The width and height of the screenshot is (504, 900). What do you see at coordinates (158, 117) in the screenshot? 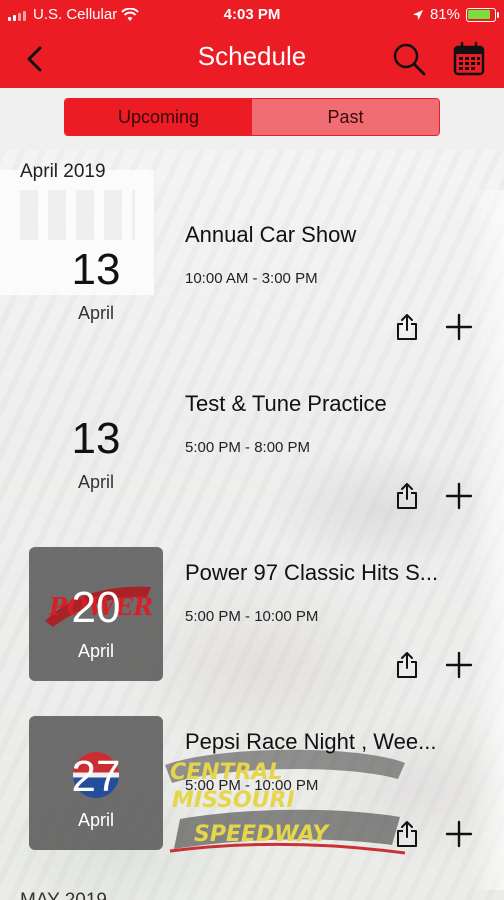
I see `tab-upcoming: Upcoming` at bounding box center [158, 117].